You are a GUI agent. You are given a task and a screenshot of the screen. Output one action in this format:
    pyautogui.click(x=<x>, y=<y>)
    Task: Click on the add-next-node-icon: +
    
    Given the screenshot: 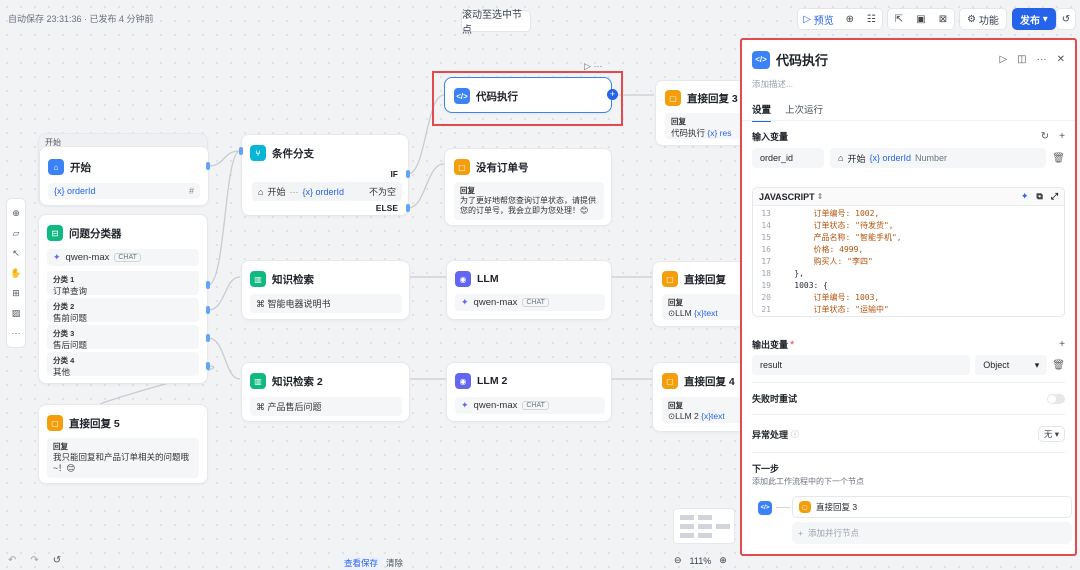 What is the action you would take?
    pyautogui.click(x=612, y=94)
    